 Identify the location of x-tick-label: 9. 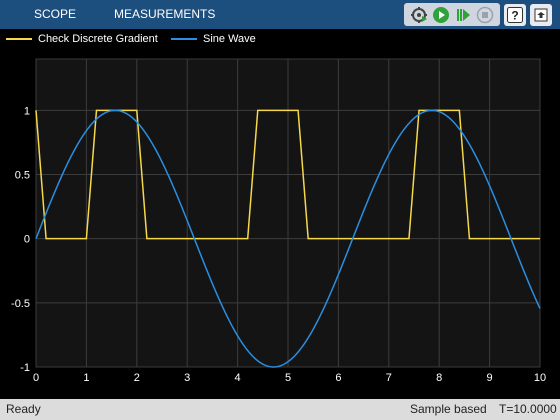
(490, 378).